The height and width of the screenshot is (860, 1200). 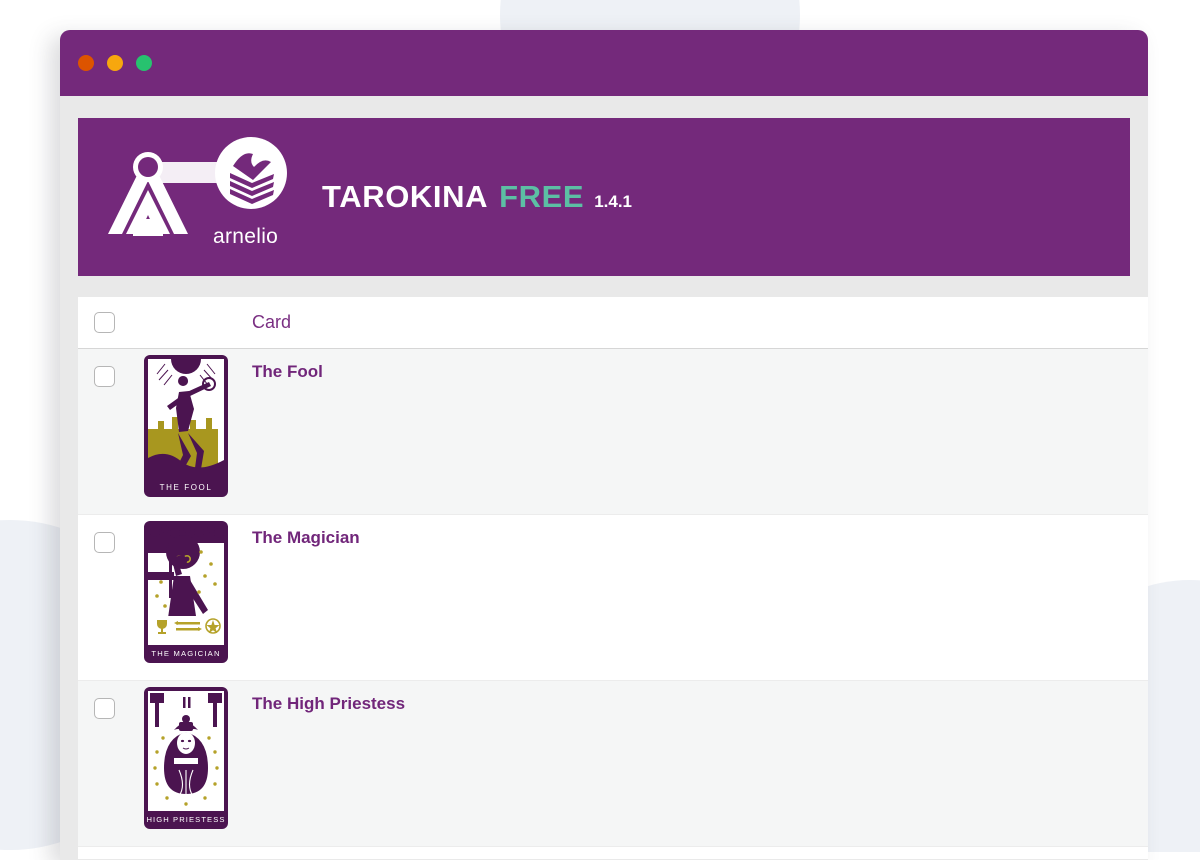 What do you see at coordinates (694, 531) in the screenshot?
I see `row-name-cell: The Magician` at bounding box center [694, 531].